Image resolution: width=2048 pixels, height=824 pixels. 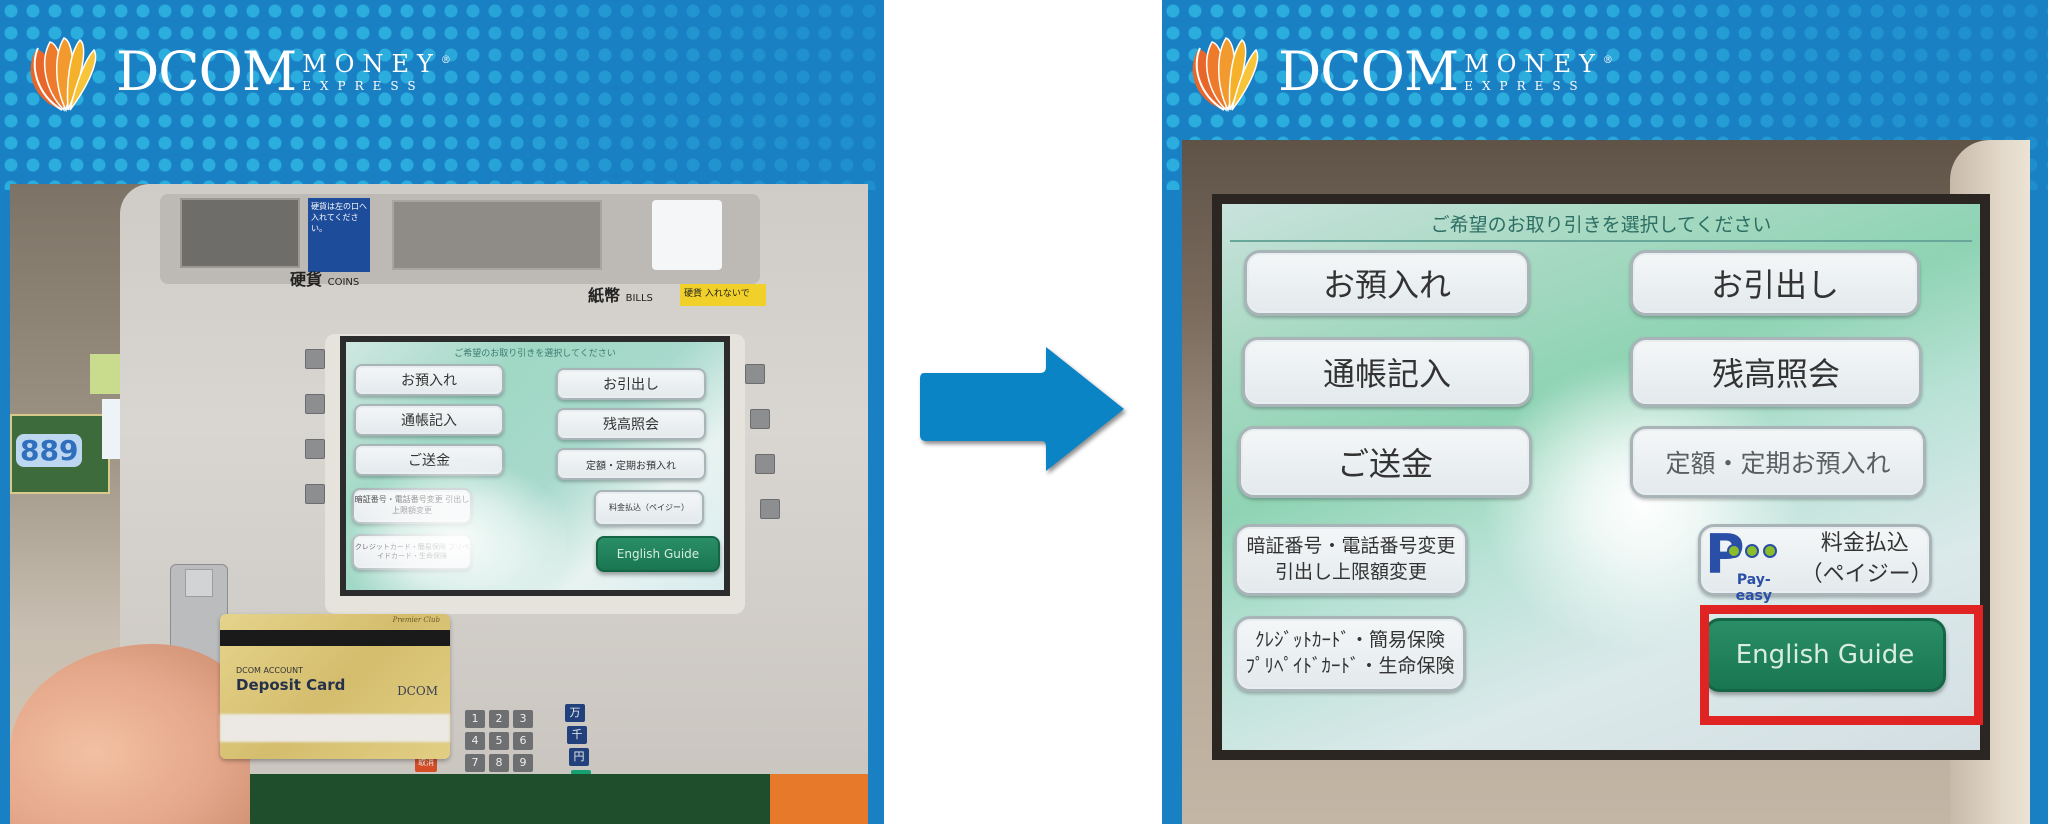 I want to click on small-payeasy-button: 料金払込（ペイジー）, so click(x=649, y=508).